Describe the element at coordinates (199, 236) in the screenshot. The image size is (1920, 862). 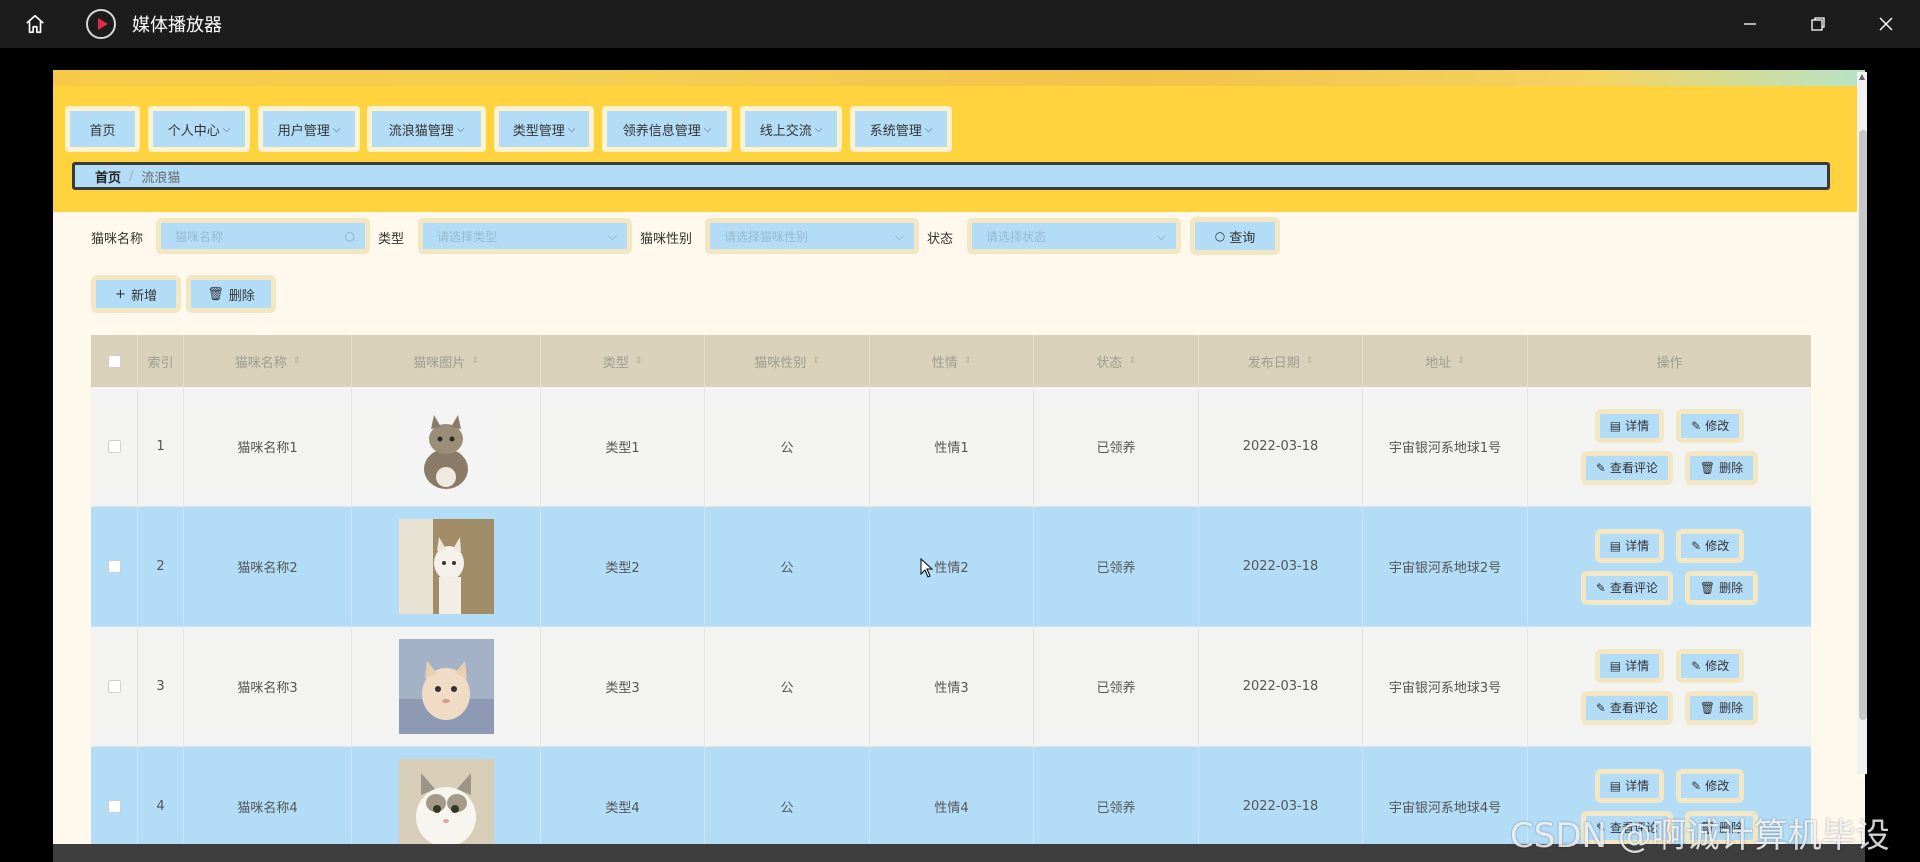
I see `cat-name-placeholder: 猫咪名称` at that location.